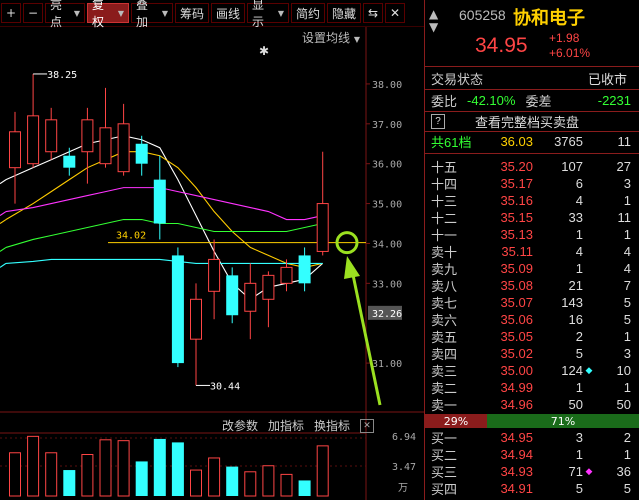  What do you see at coordinates (527, 121) in the screenshot?
I see `full-book-link: 查看完整档买卖盘` at bounding box center [527, 121].